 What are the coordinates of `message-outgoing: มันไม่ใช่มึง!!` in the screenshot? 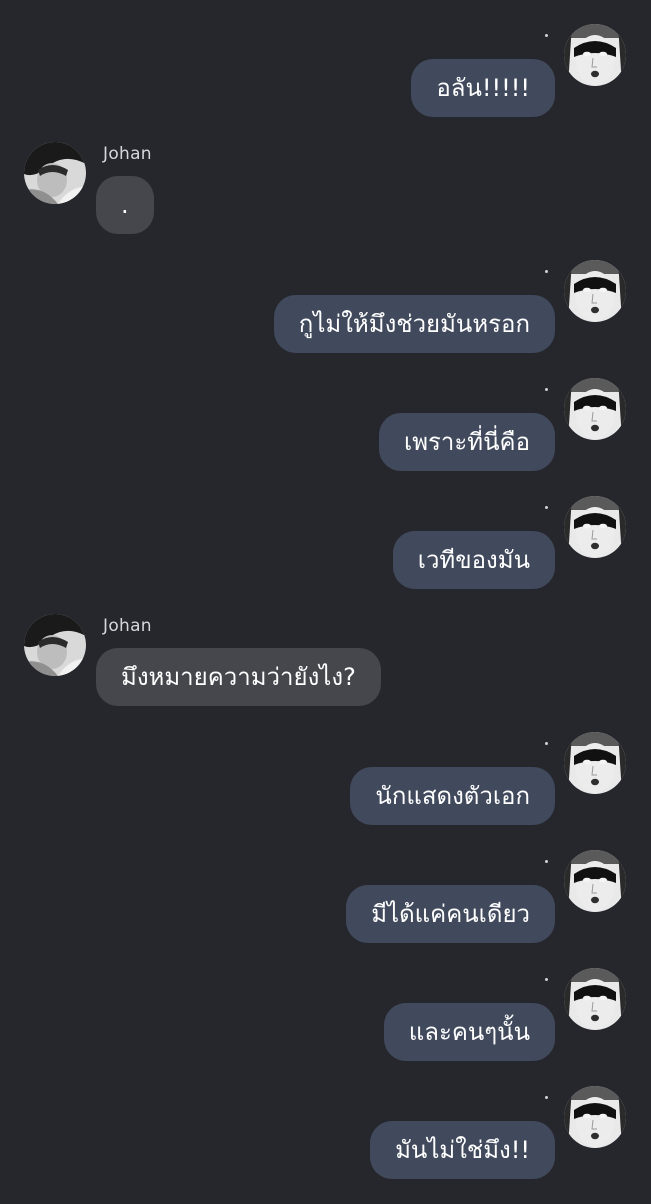 It's located at (325, 1145).